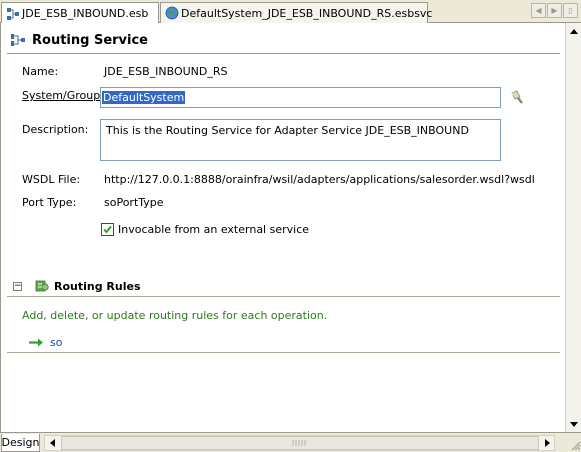 The height and width of the screenshot is (452, 581). What do you see at coordinates (40, 71) in the screenshot?
I see `name-label: Name:` at bounding box center [40, 71].